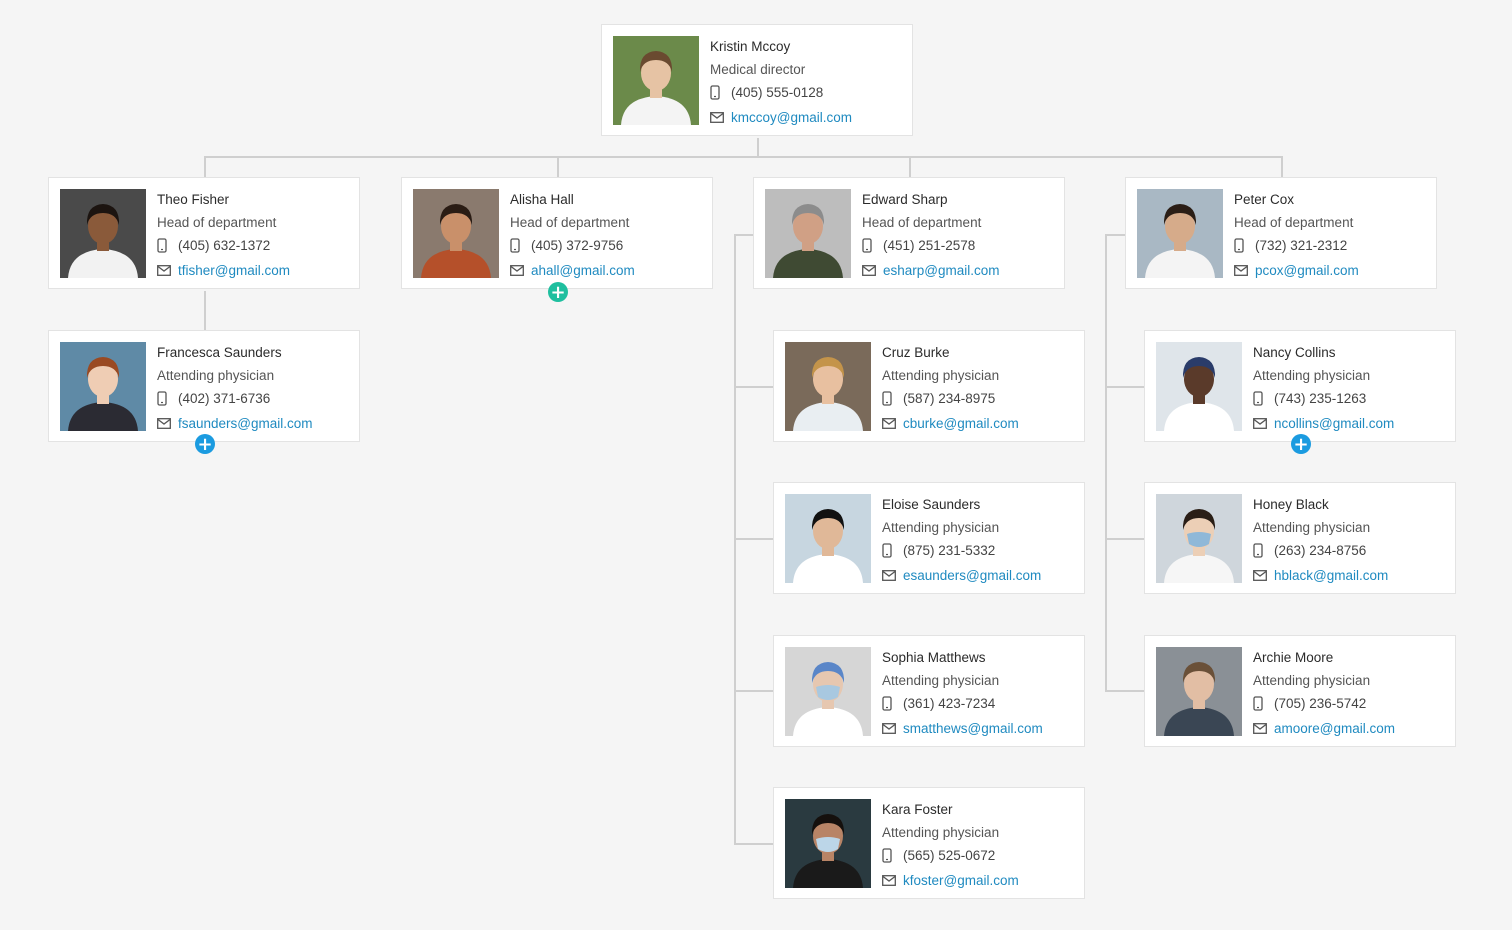 This screenshot has width=1512, height=930. I want to click on person-name: Theo Fisher, so click(193, 199).